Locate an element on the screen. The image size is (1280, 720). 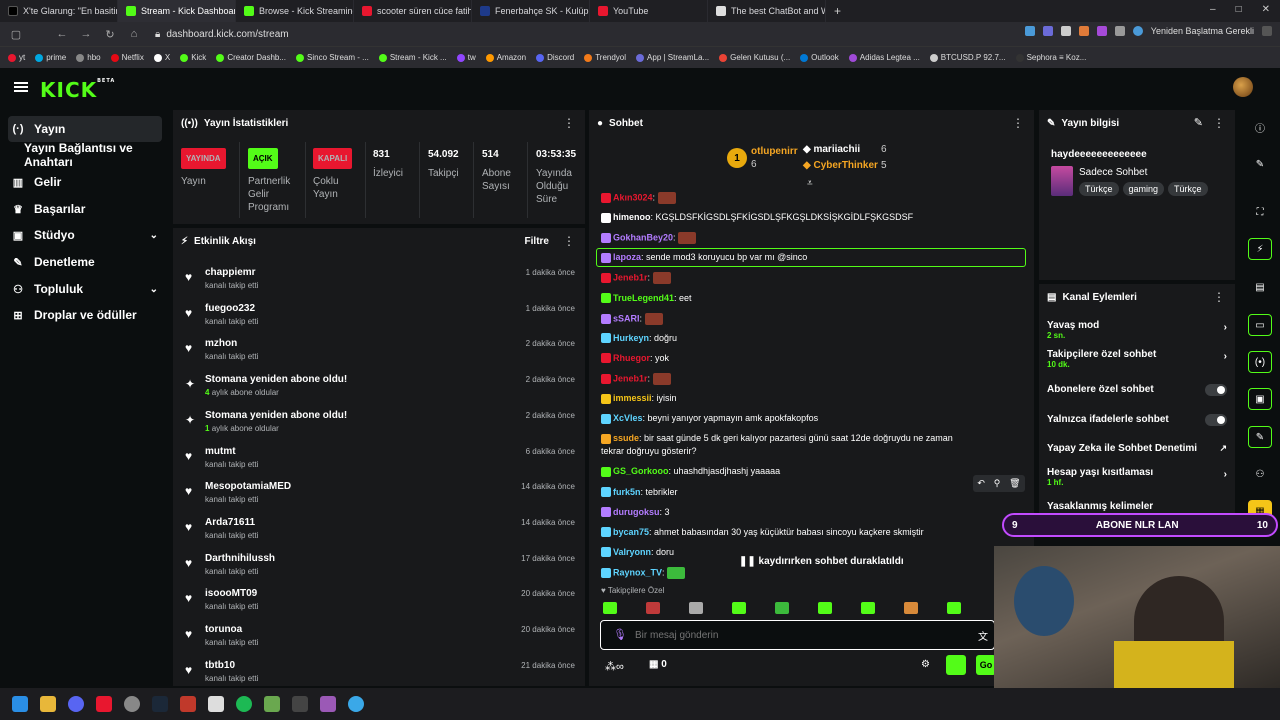
translate-icon: 文 is located at coordinates (983, 635).